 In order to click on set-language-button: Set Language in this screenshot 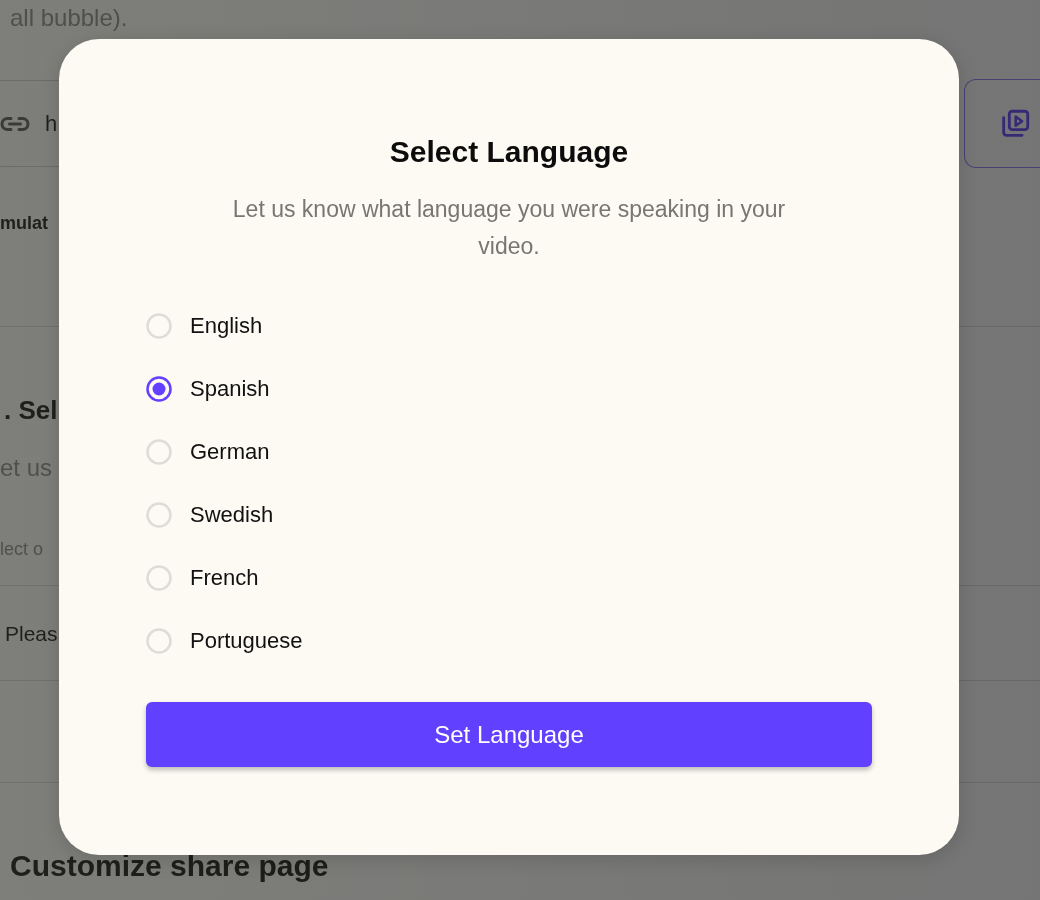, I will do `click(509, 734)`.